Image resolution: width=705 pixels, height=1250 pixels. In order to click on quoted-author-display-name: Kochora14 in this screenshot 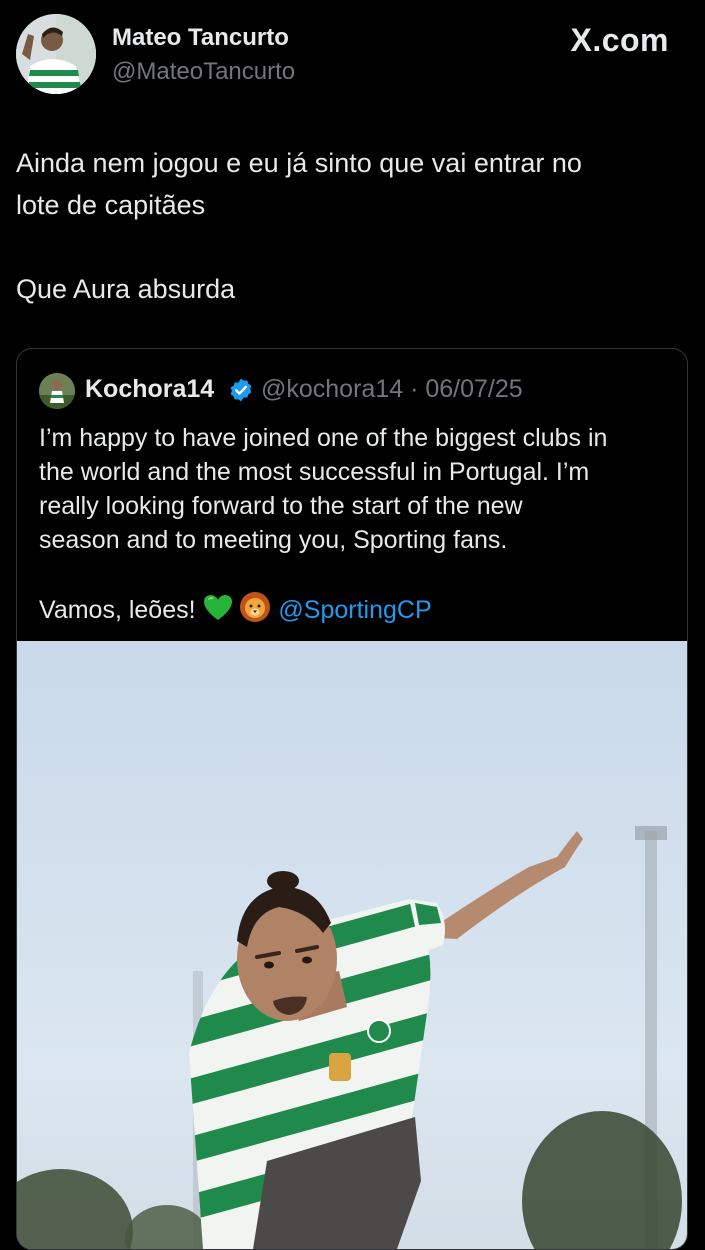, I will do `click(149, 389)`.